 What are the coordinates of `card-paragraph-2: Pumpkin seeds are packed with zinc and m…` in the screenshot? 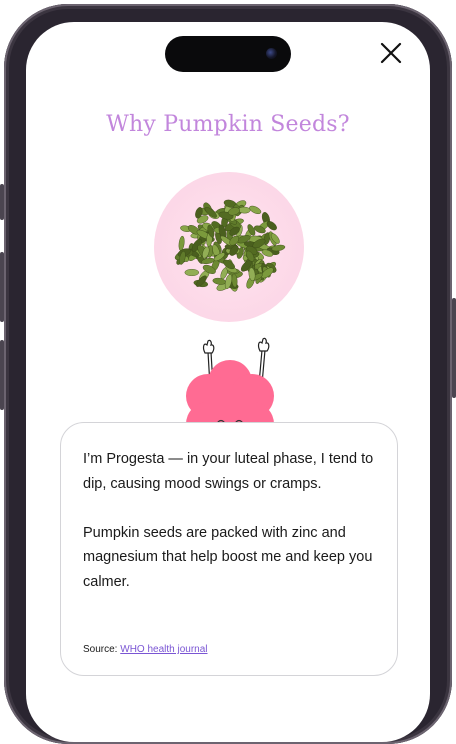 It's located at (228, 557).